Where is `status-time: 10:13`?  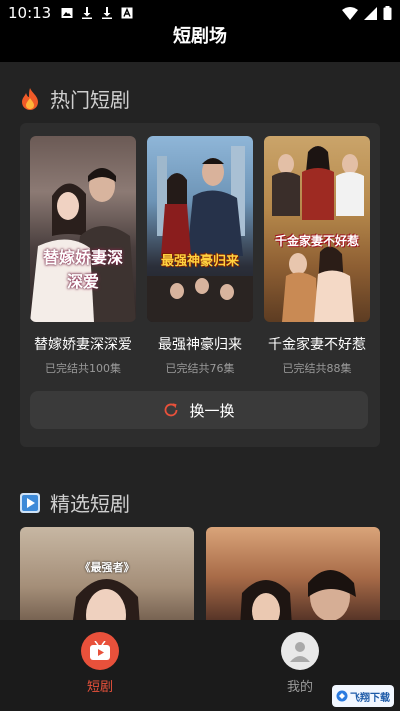
status-time: 10:13 is located at coordinates (30, 13).